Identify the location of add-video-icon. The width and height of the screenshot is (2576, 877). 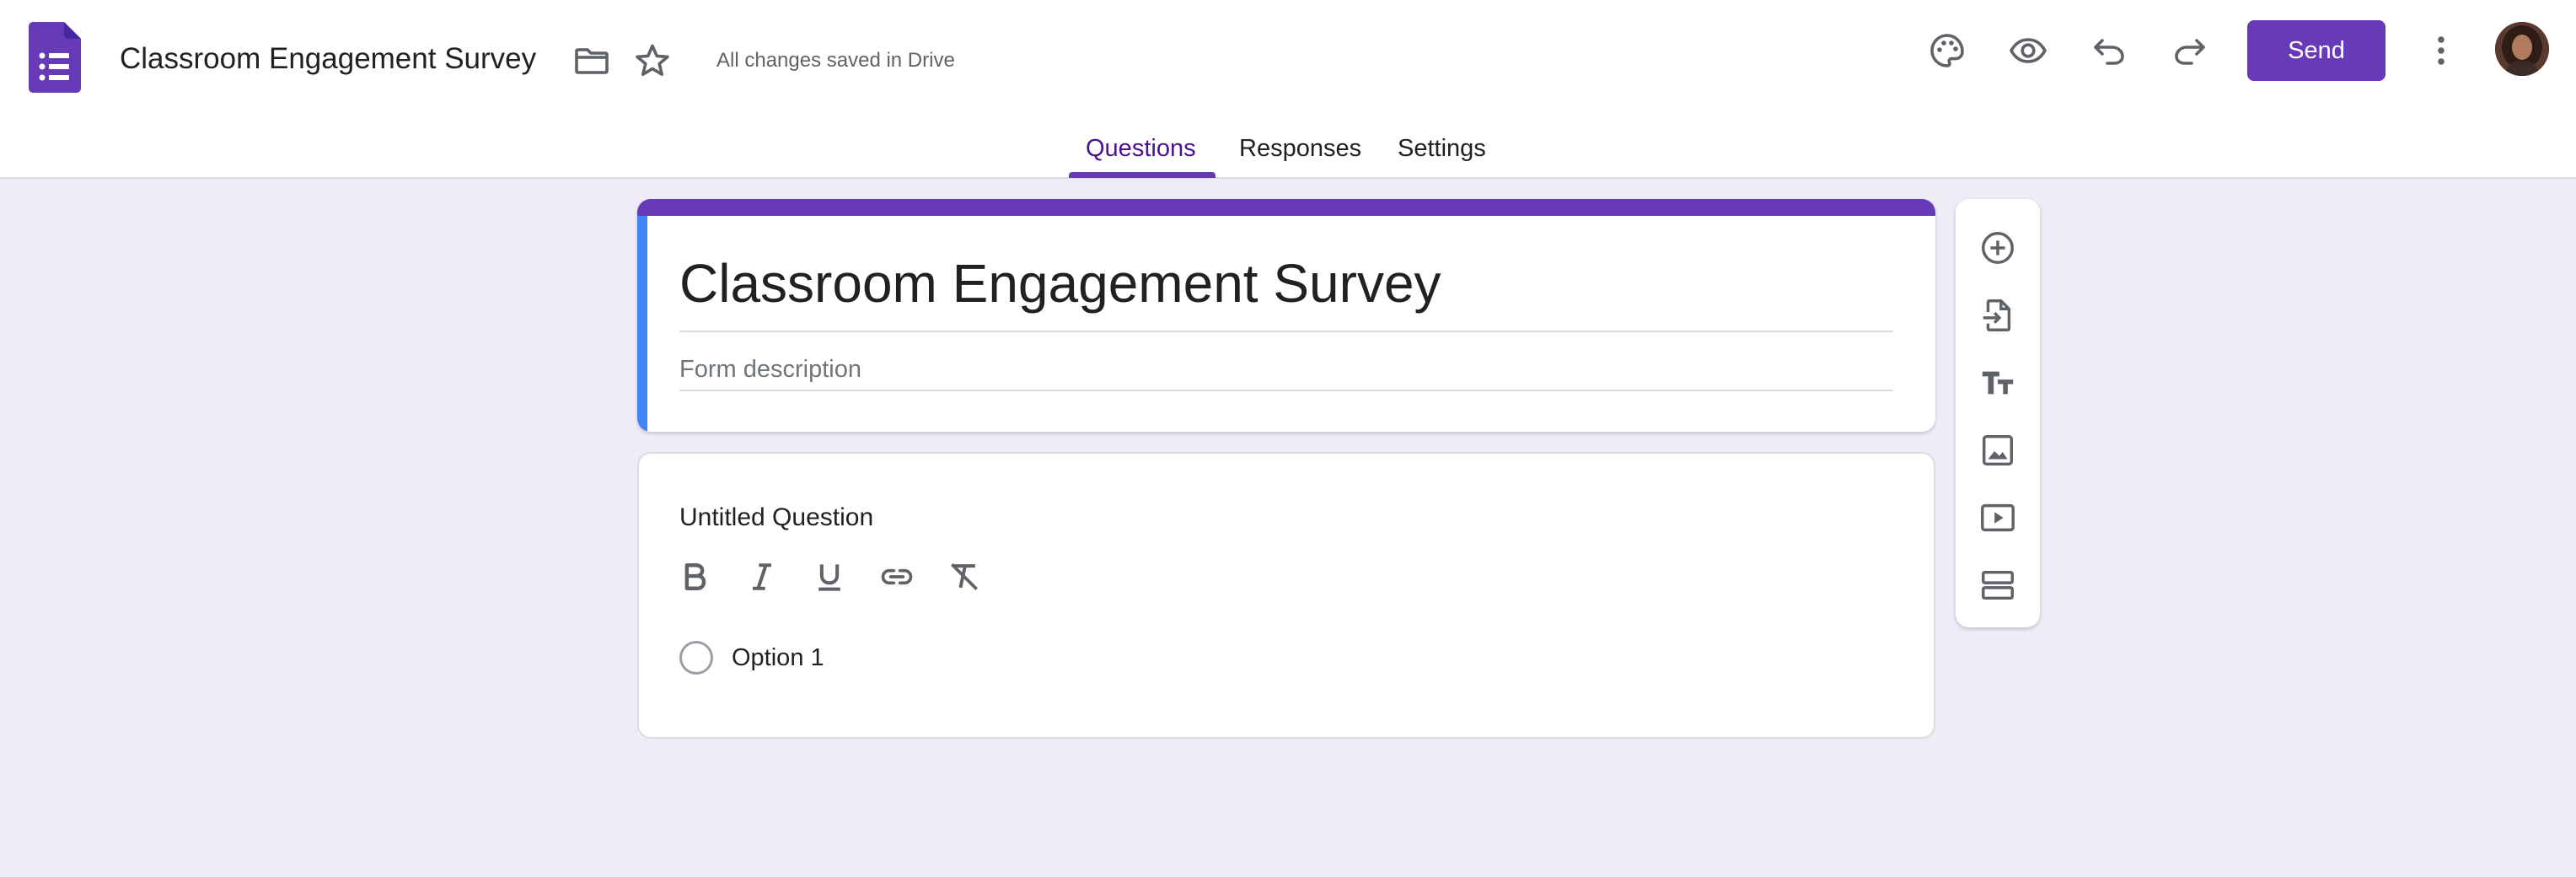
(1998, 518).